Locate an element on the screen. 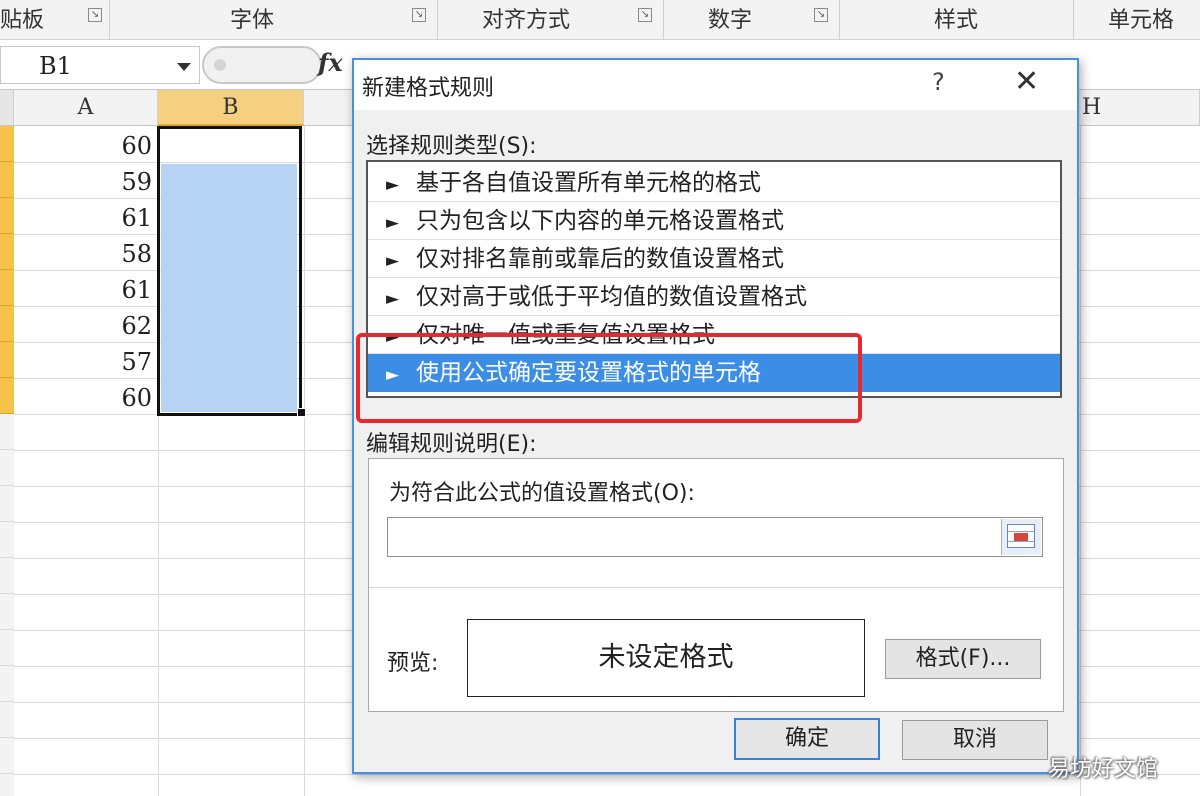 This screenshot has height=796, width=1200. ribbon-group-clipboard: 贴板 ↘ is located at coordinates (55, 20).